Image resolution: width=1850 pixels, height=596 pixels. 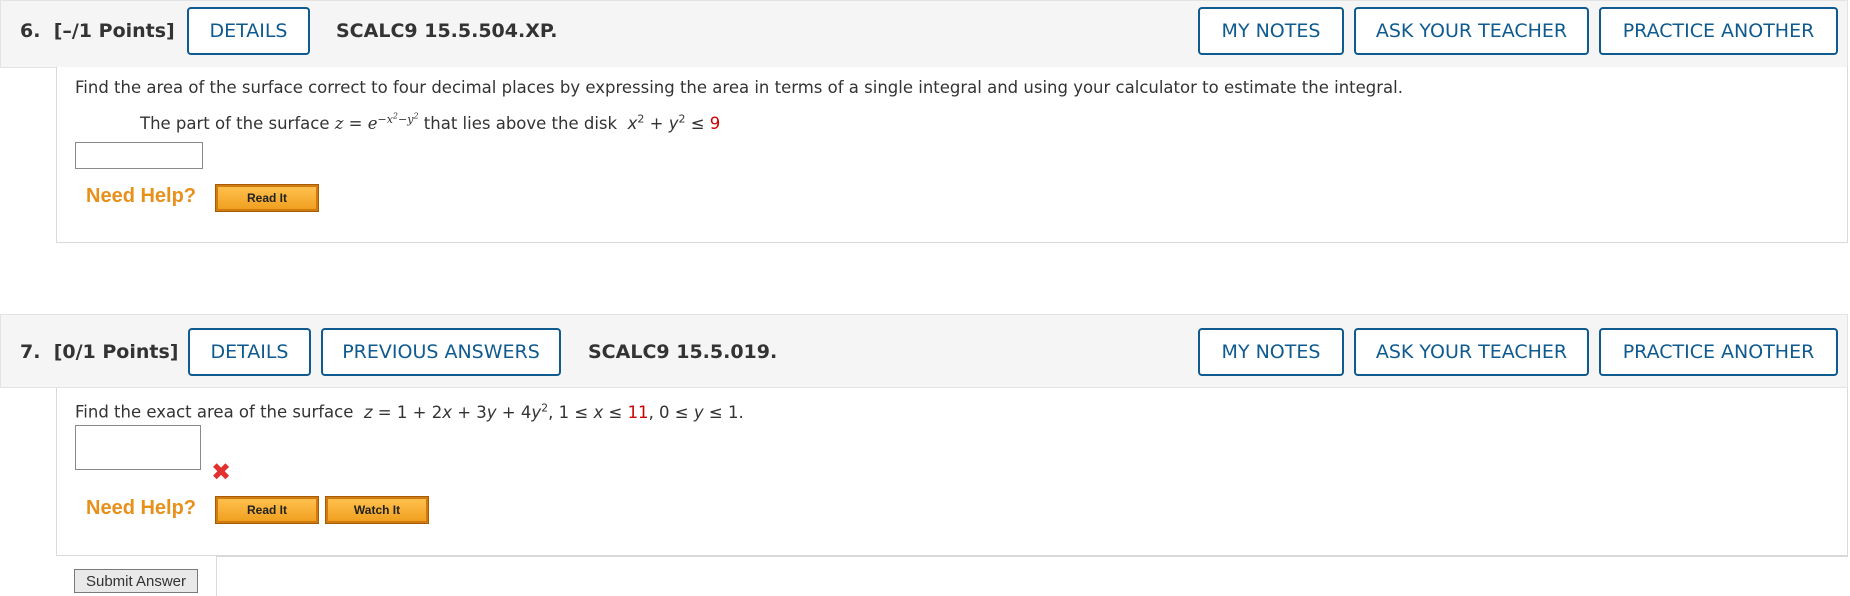 I want to click on surface-equation: z = e−x2−y2, so click(x=376, y=122).